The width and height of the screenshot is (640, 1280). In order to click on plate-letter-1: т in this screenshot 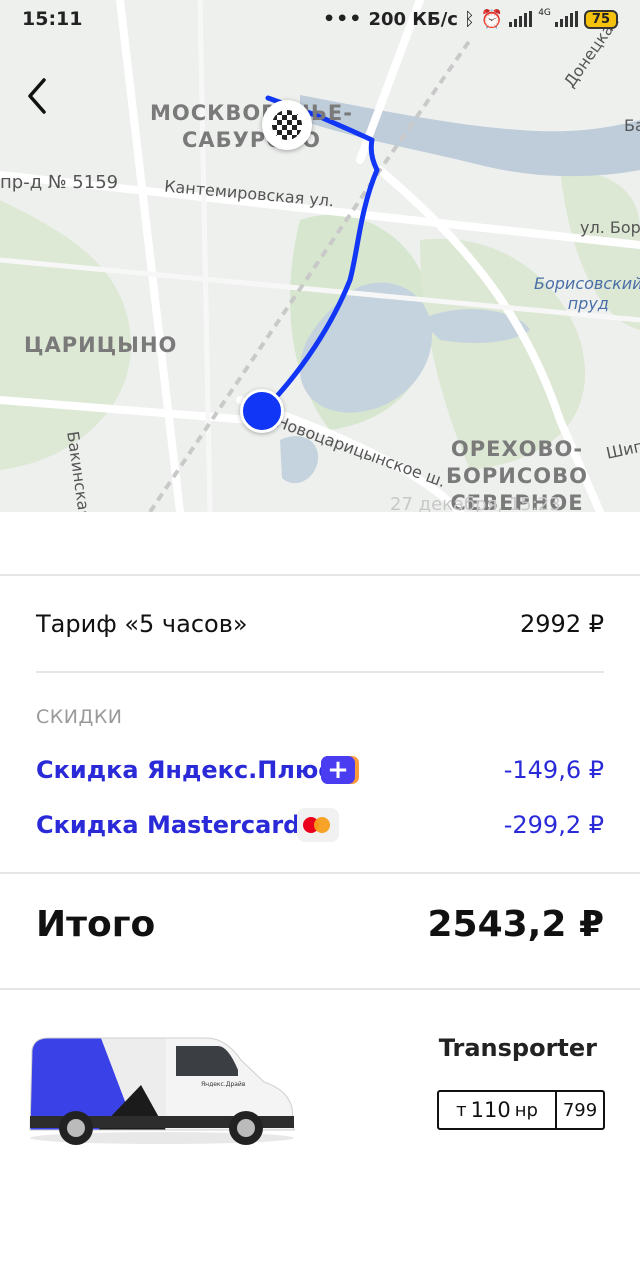, I will do `click(461, 1110)`.